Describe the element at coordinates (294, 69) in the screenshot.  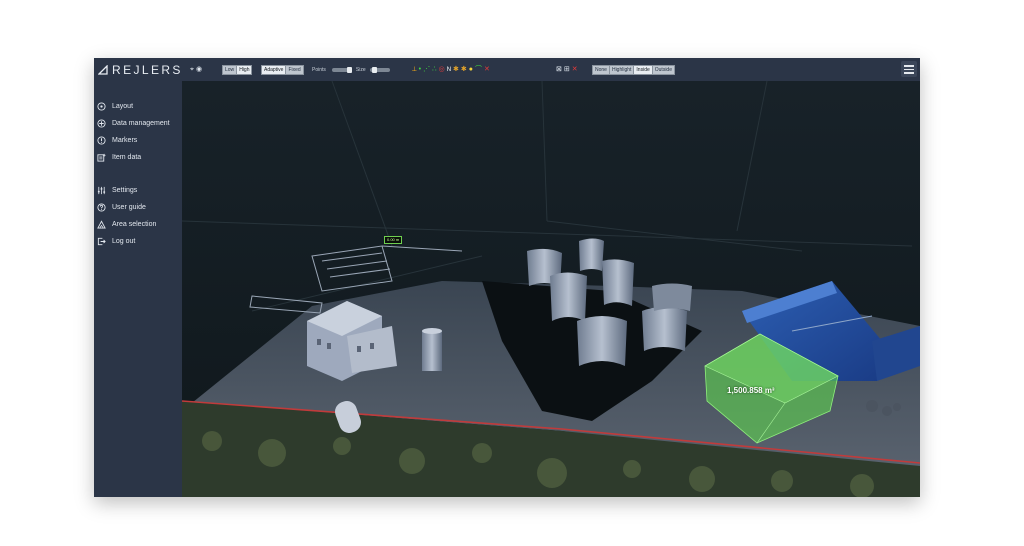
I see `mode-fixed-button: Fixed` at that location.